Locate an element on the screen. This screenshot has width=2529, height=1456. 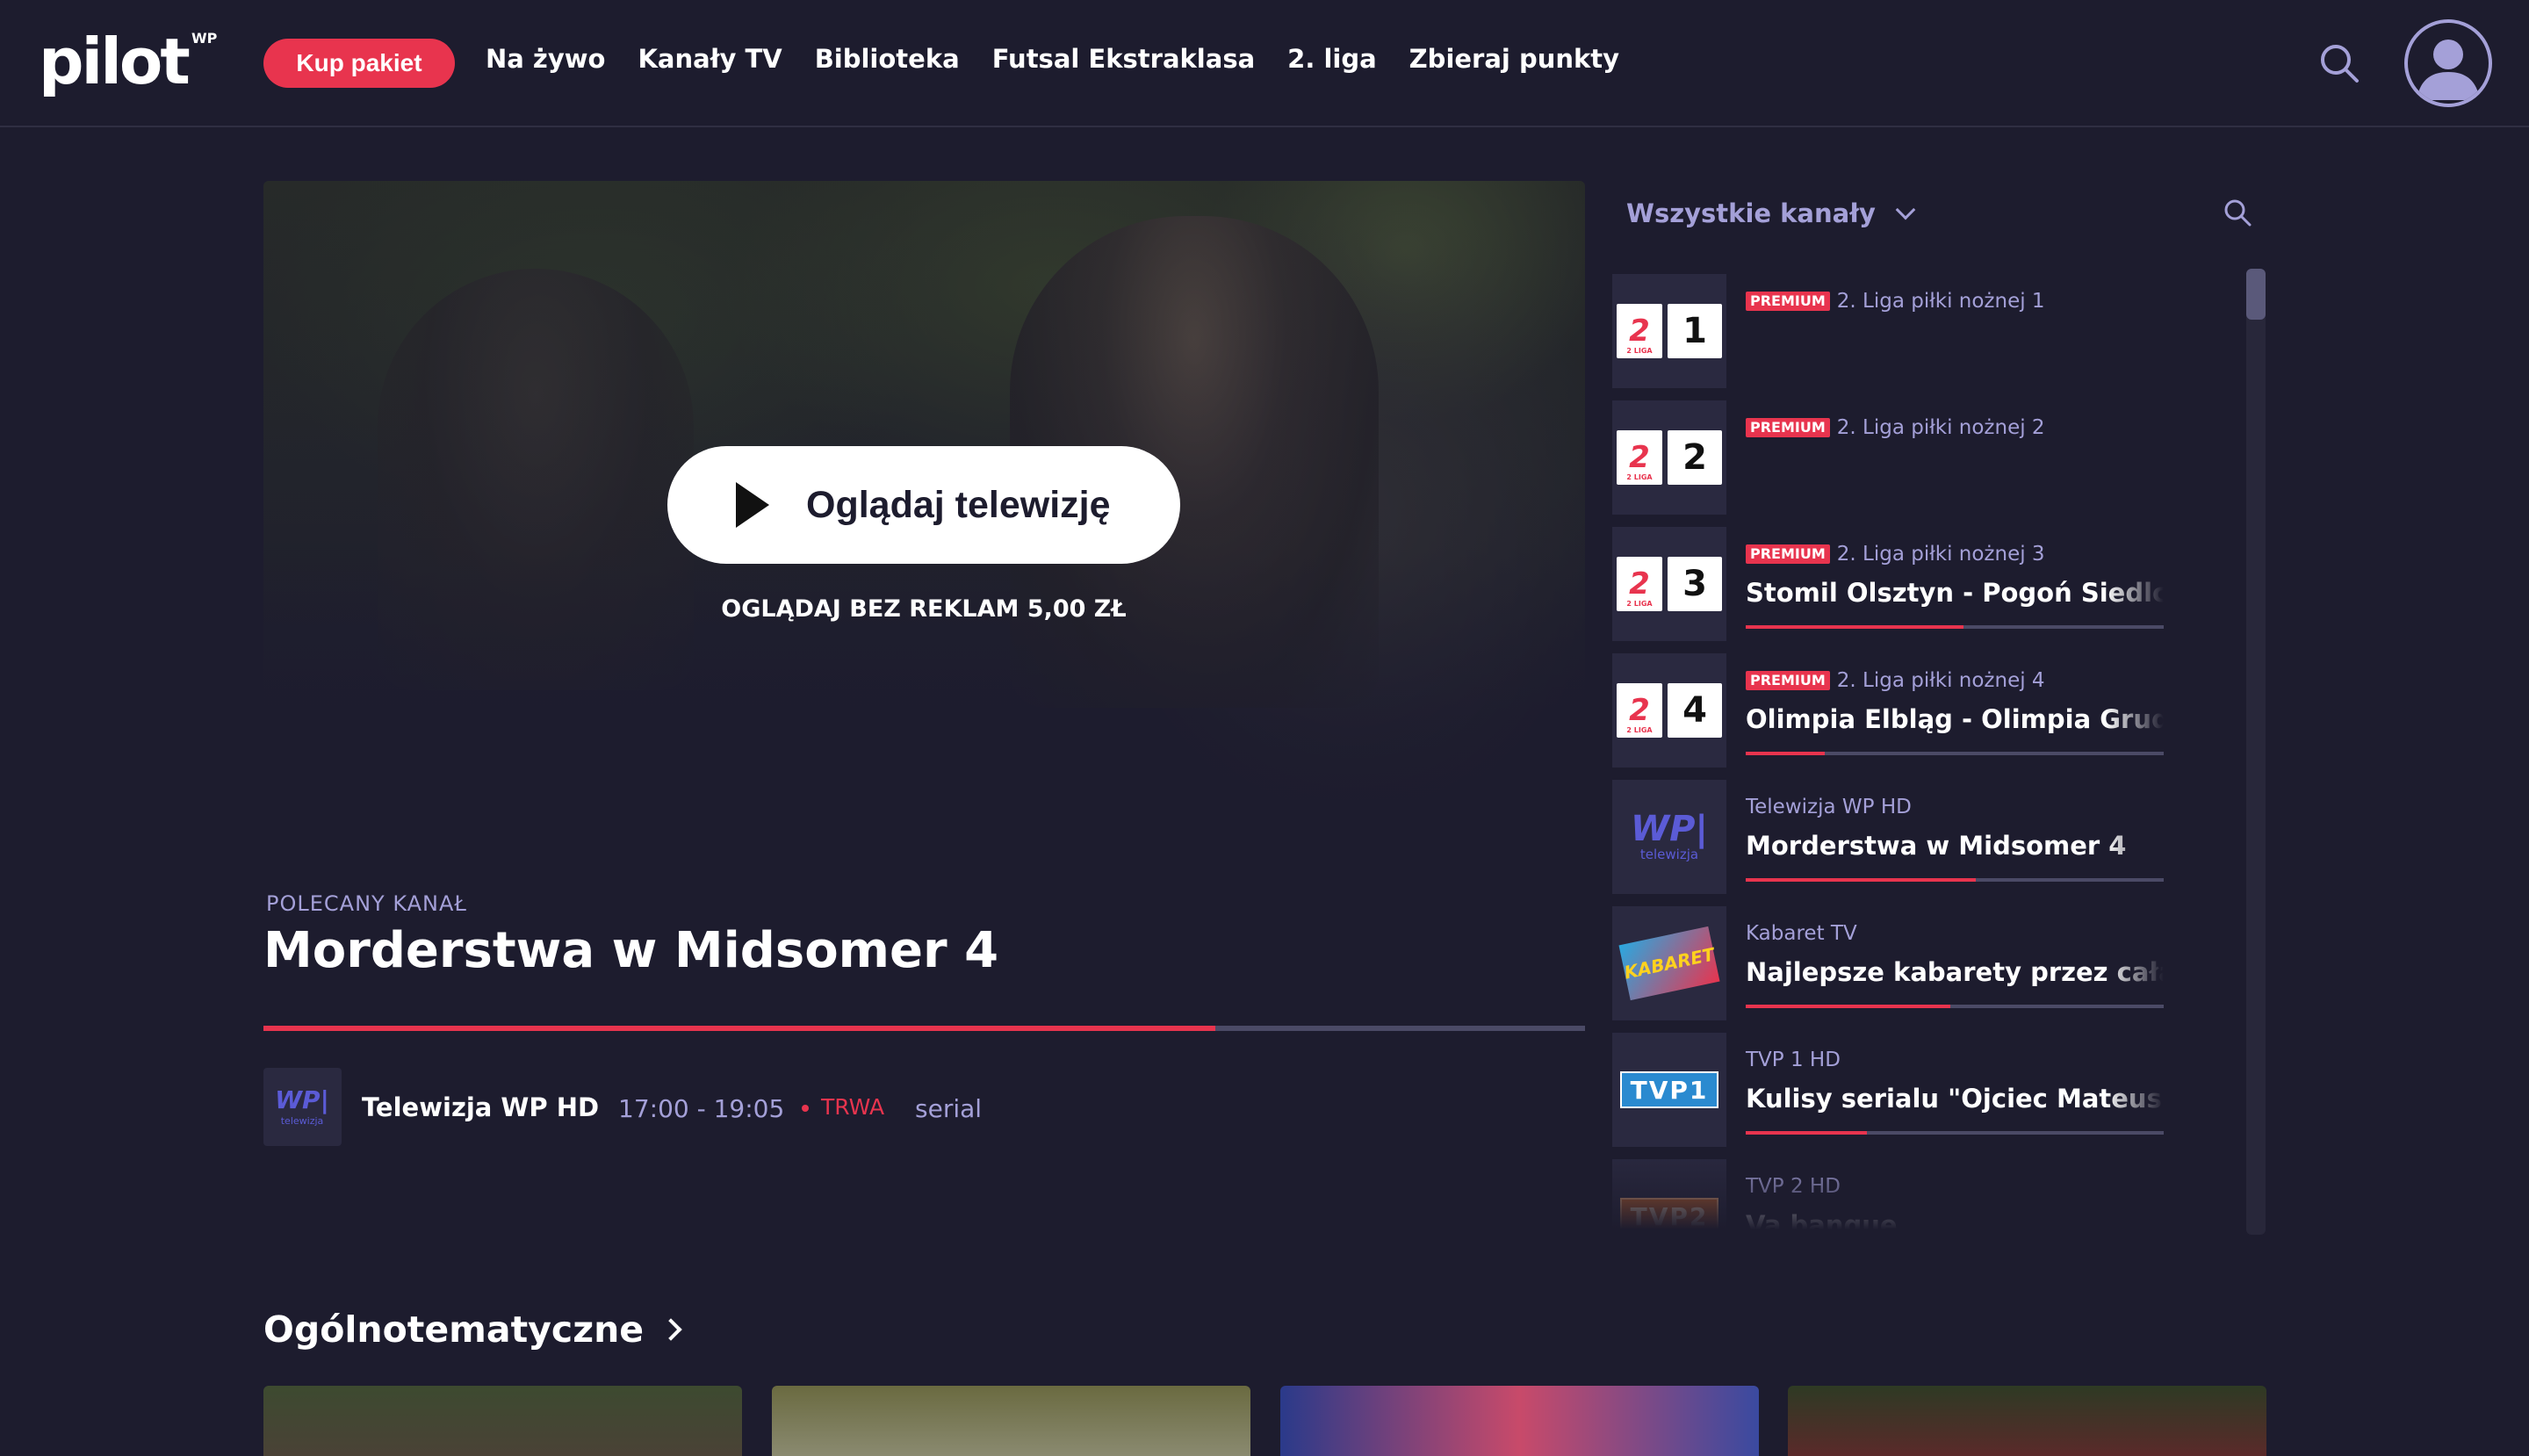
watch-without-ads-link: OGLĄDAJ BEZ REKLAM 5,00 ZŁ is located at coordinates (924, 609).